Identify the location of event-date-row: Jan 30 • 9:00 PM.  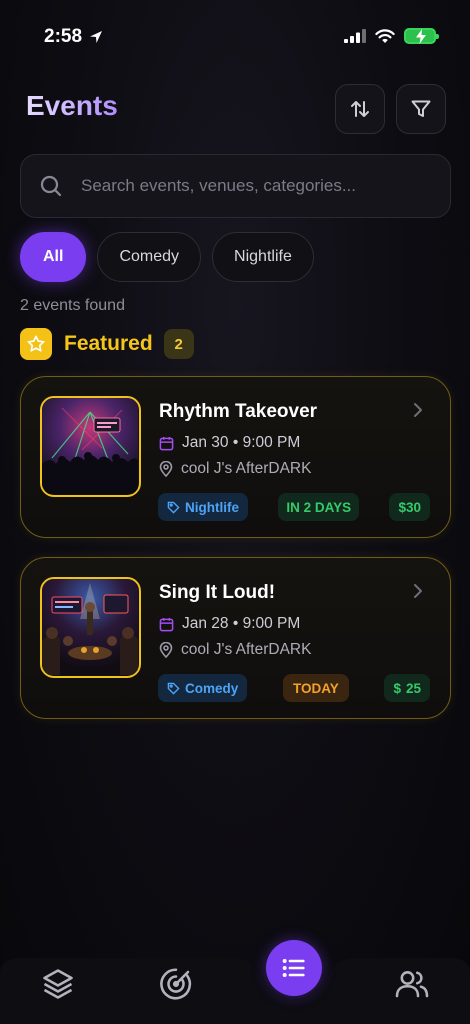
(229, 443).